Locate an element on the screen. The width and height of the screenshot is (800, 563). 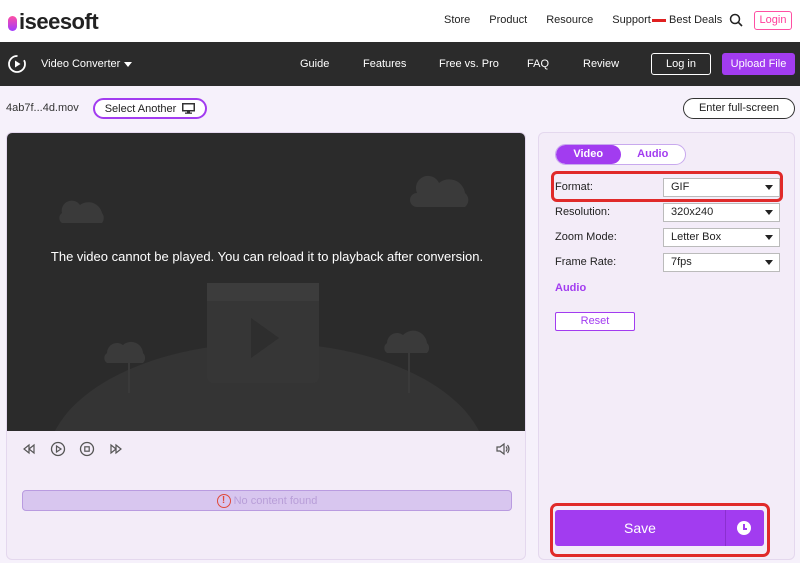
progress-bar: ! No content found is located at coordinates (267, 500).